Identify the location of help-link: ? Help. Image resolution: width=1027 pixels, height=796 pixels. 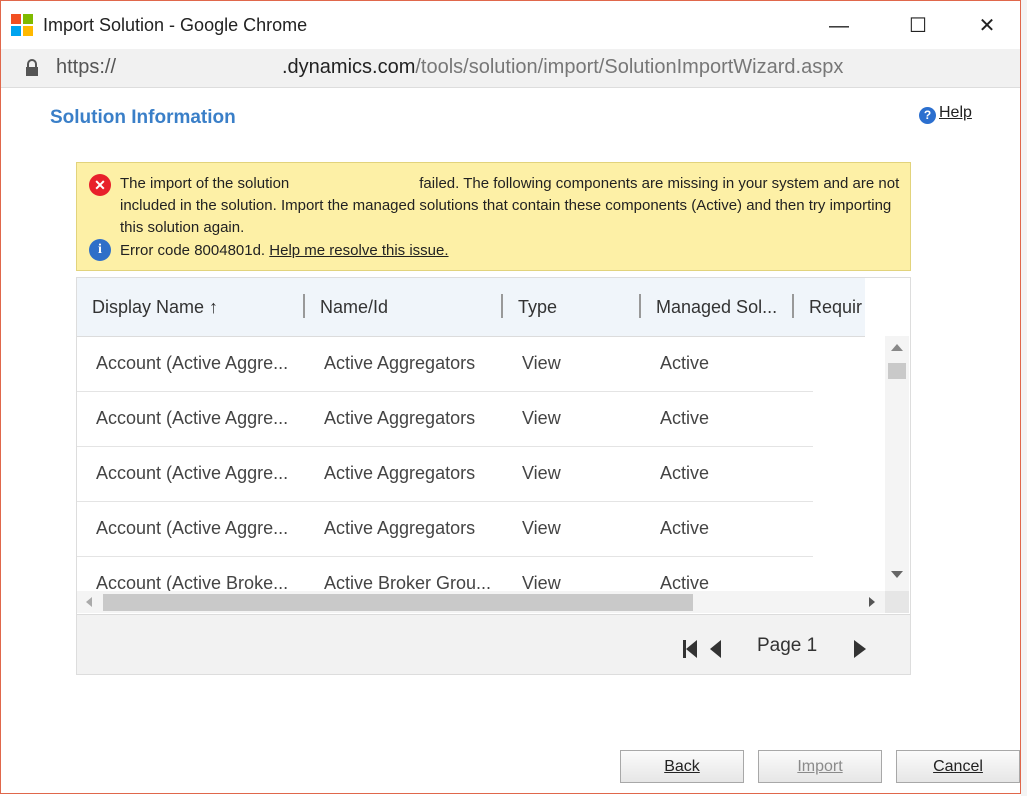
(945, 114).